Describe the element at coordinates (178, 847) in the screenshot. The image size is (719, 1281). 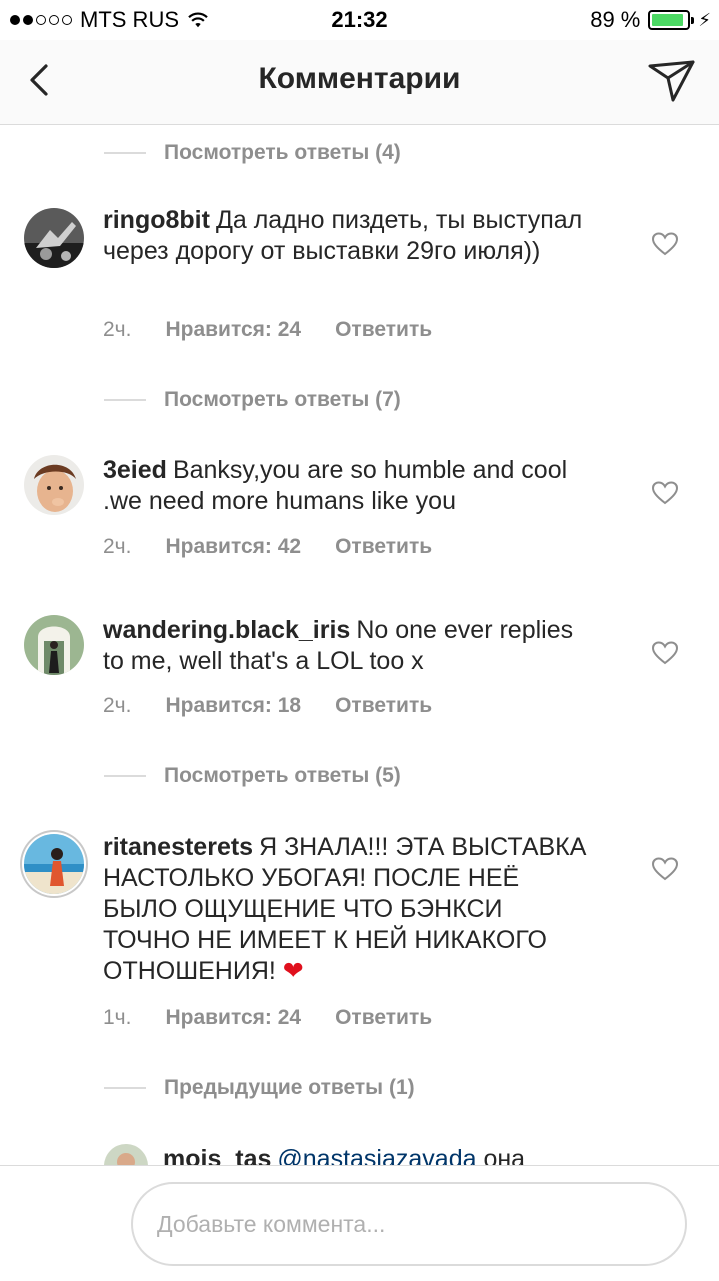
I see `comment-username: ritanesterets` at that location.